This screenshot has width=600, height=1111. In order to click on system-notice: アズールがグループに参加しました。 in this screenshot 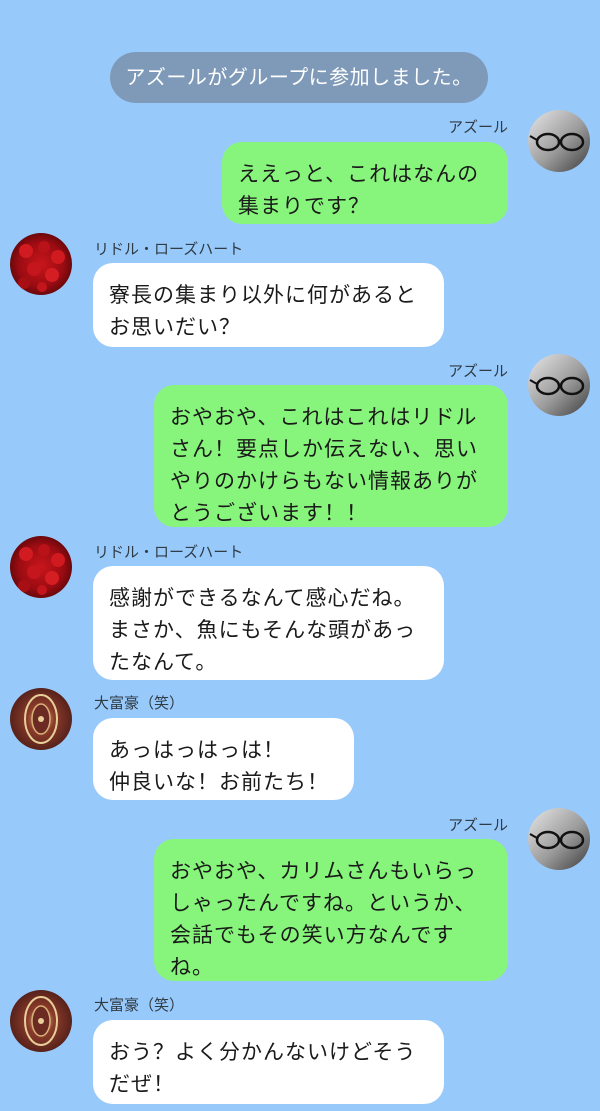, I will do `click(299, 77)`.